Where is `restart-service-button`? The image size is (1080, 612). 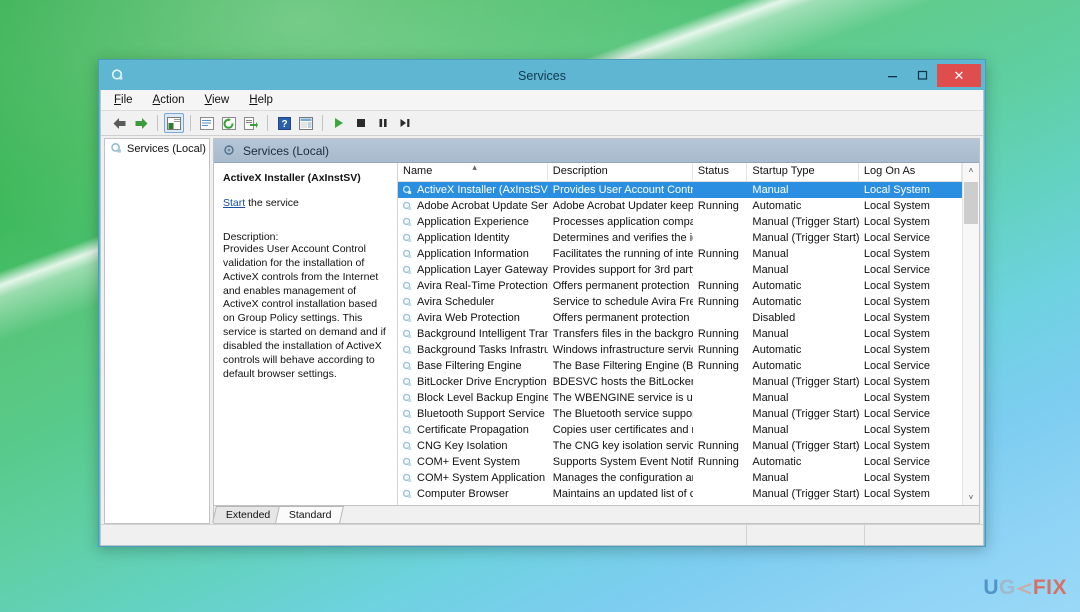
restart-service-button is located at coordinates (405, 123).